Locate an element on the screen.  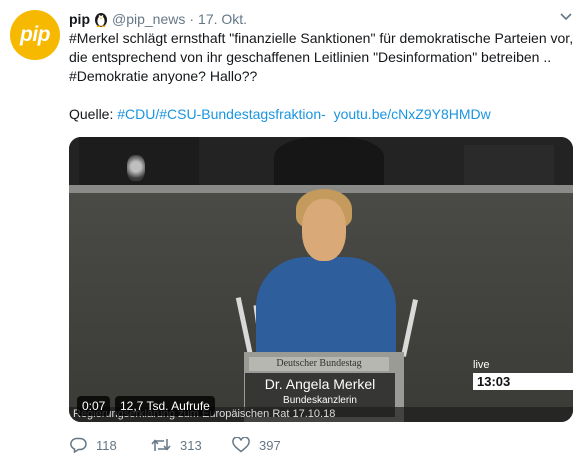
author-name: pip is located at coordinates (79, 19).